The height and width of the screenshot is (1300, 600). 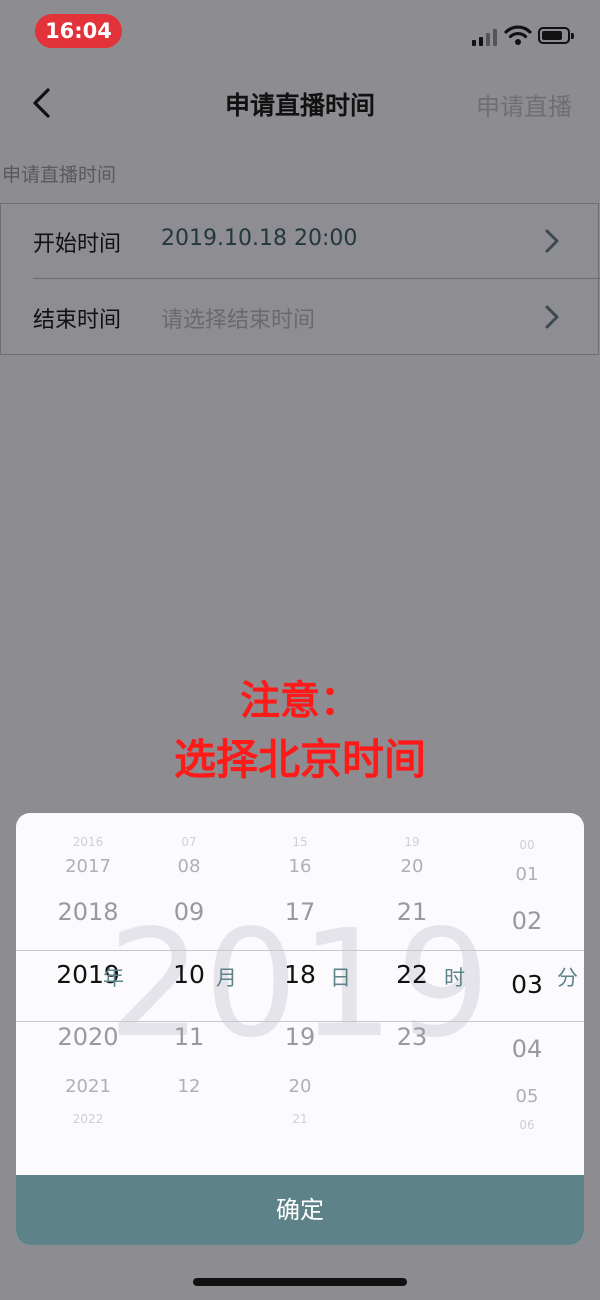 What do you see at coordinates (189, 912) in the screenshot?
I see `month-option: 09` at bounding box center [189, 912].